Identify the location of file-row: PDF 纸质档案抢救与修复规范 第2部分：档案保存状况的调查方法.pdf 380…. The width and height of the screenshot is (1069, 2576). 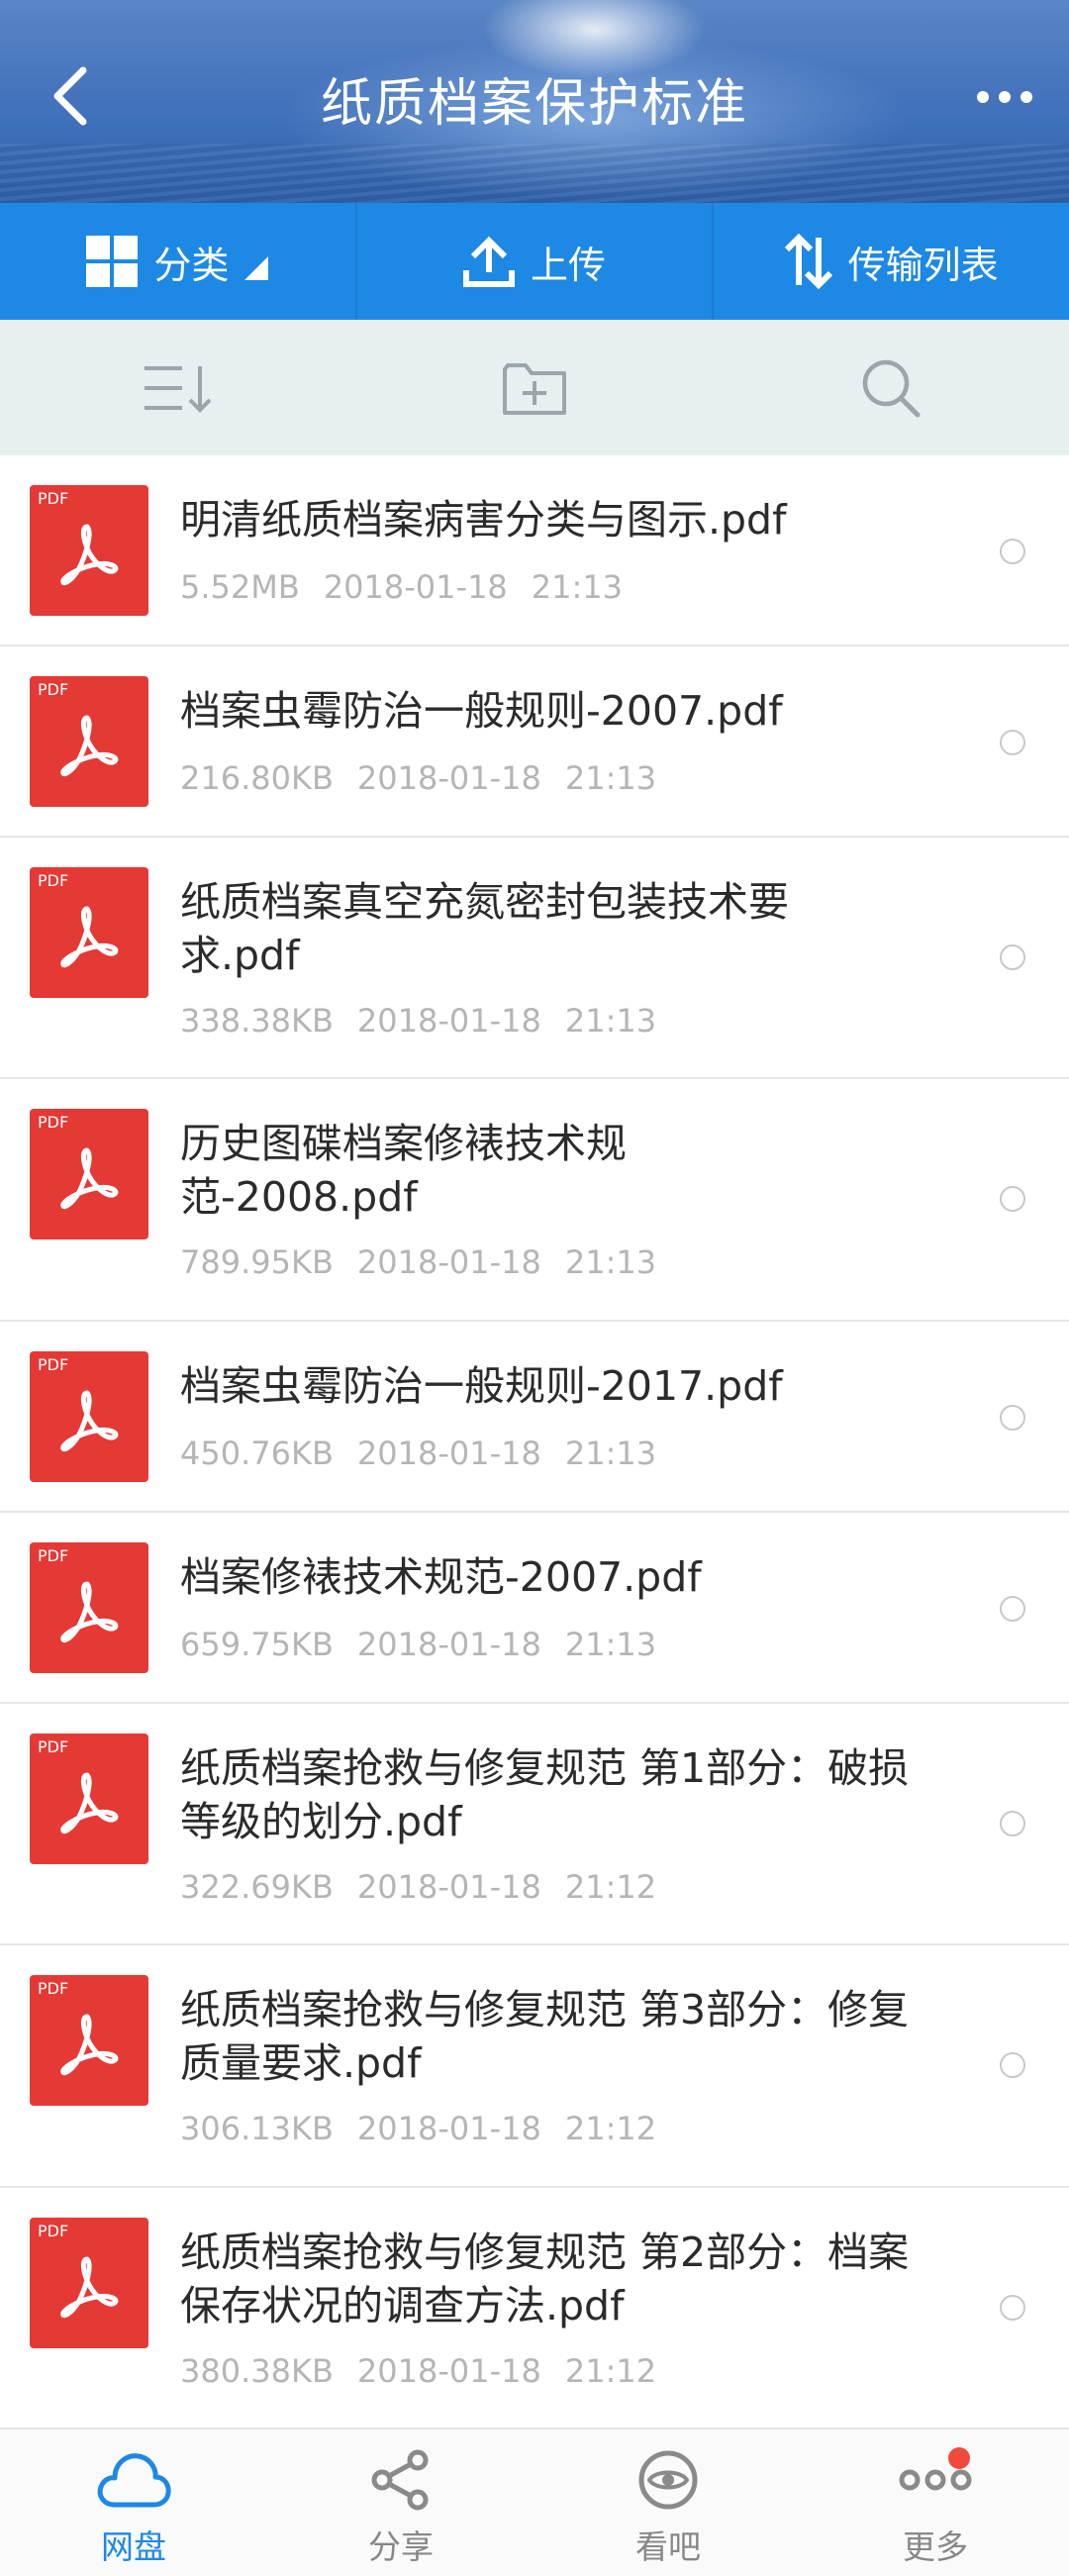
(534, 2308).